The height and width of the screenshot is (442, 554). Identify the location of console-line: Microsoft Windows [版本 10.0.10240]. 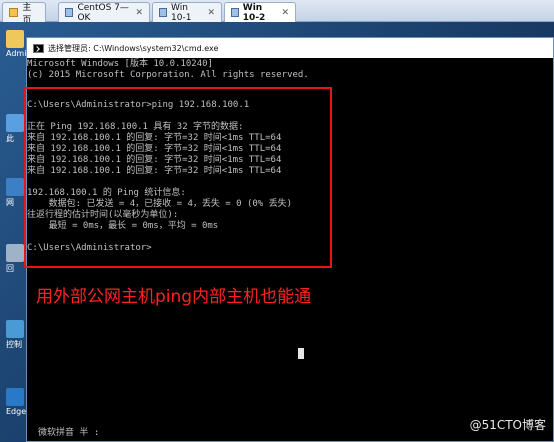
(120, 64).